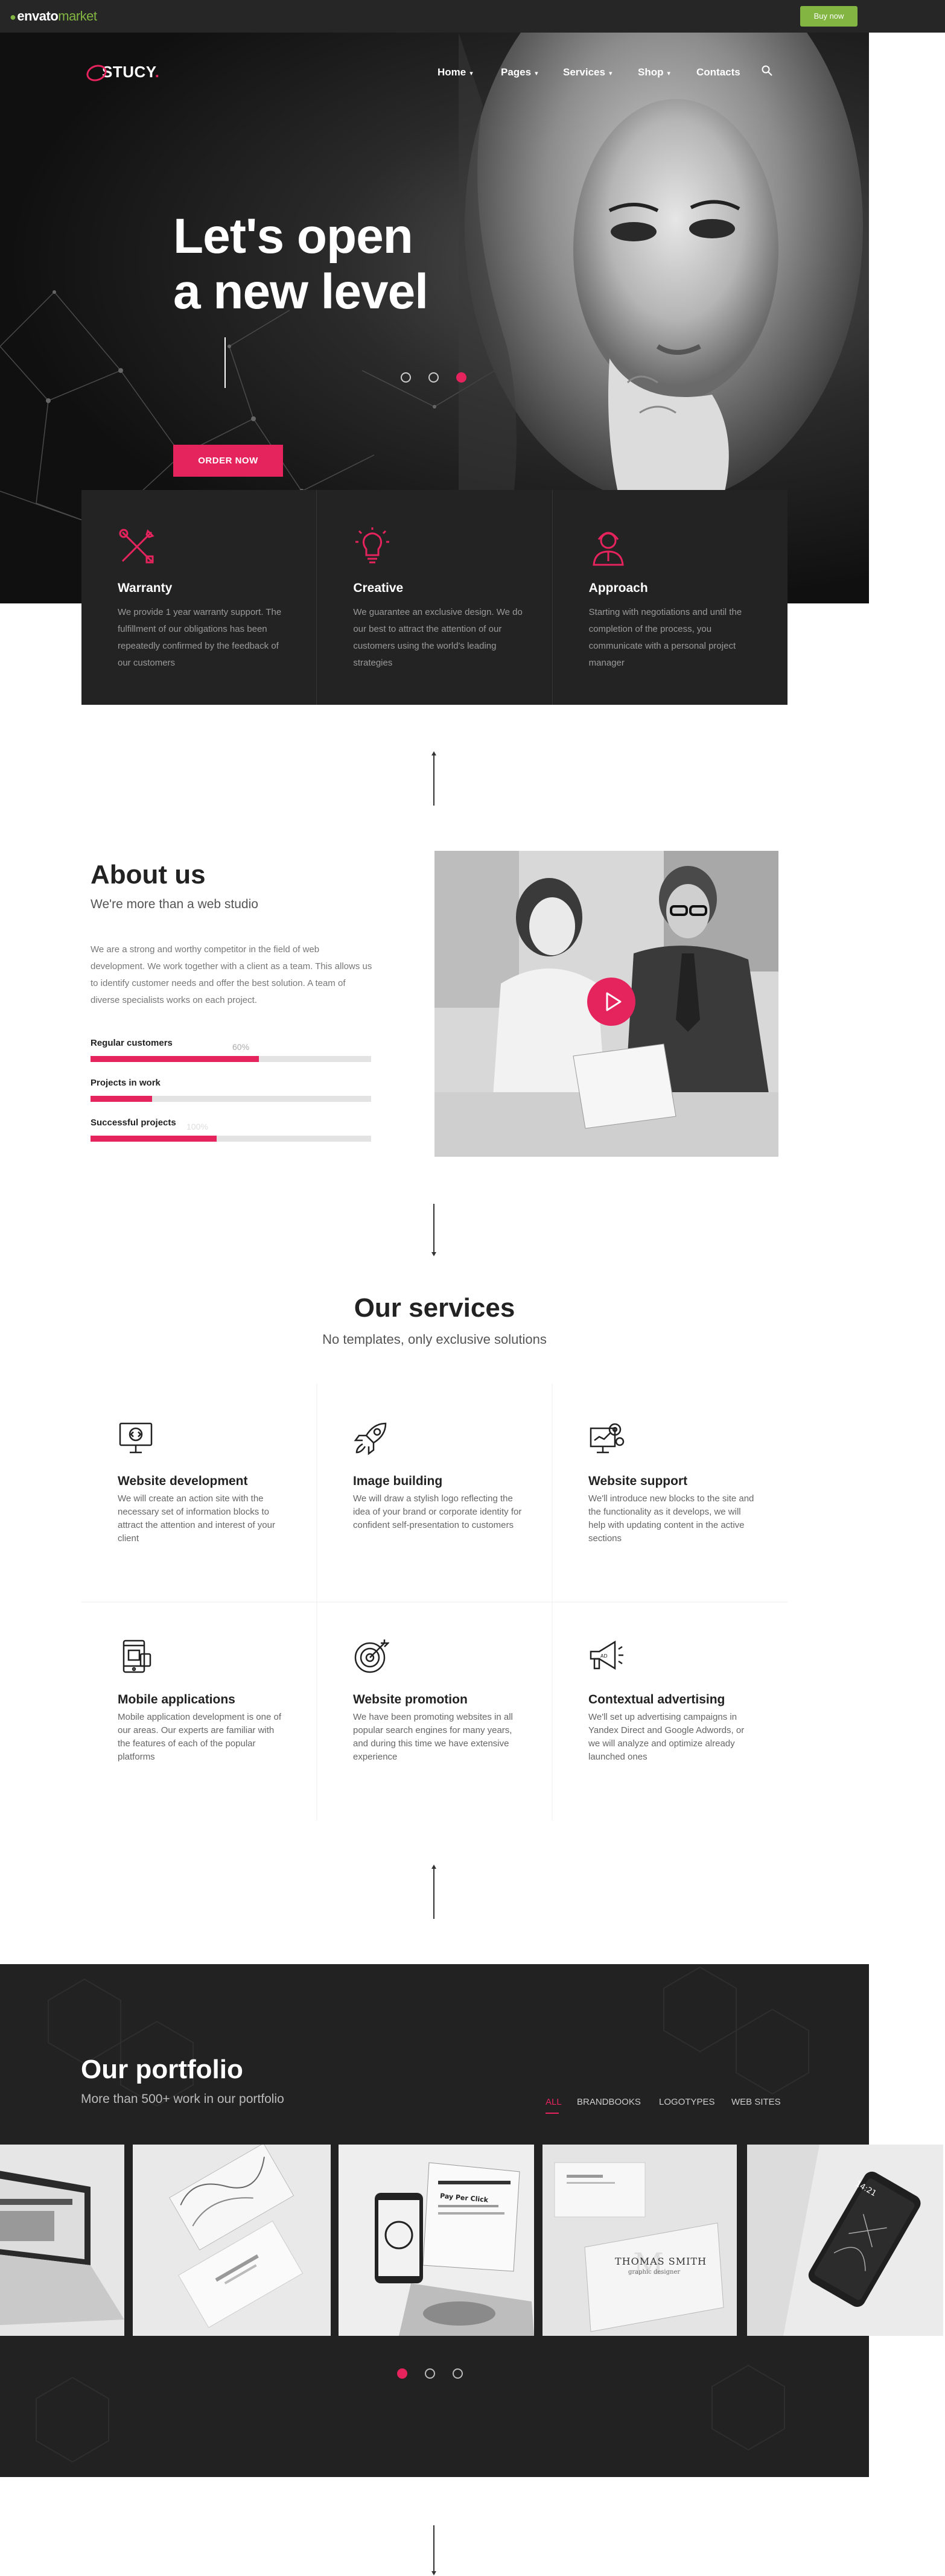 The width and height of the screenshot is (945, 2576). Describe the element at coordinates (434, 1339) in the screenshot. I see `services-subtitle: No templates, only exclusive solutions` at that location.